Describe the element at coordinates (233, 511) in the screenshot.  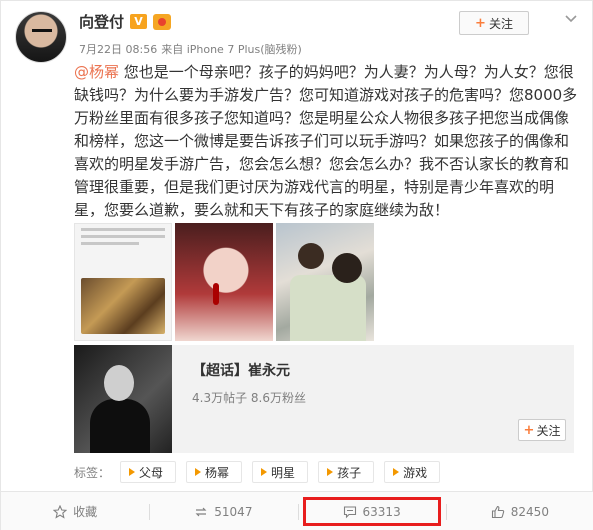
I see `repost-count: 51047` at that location.